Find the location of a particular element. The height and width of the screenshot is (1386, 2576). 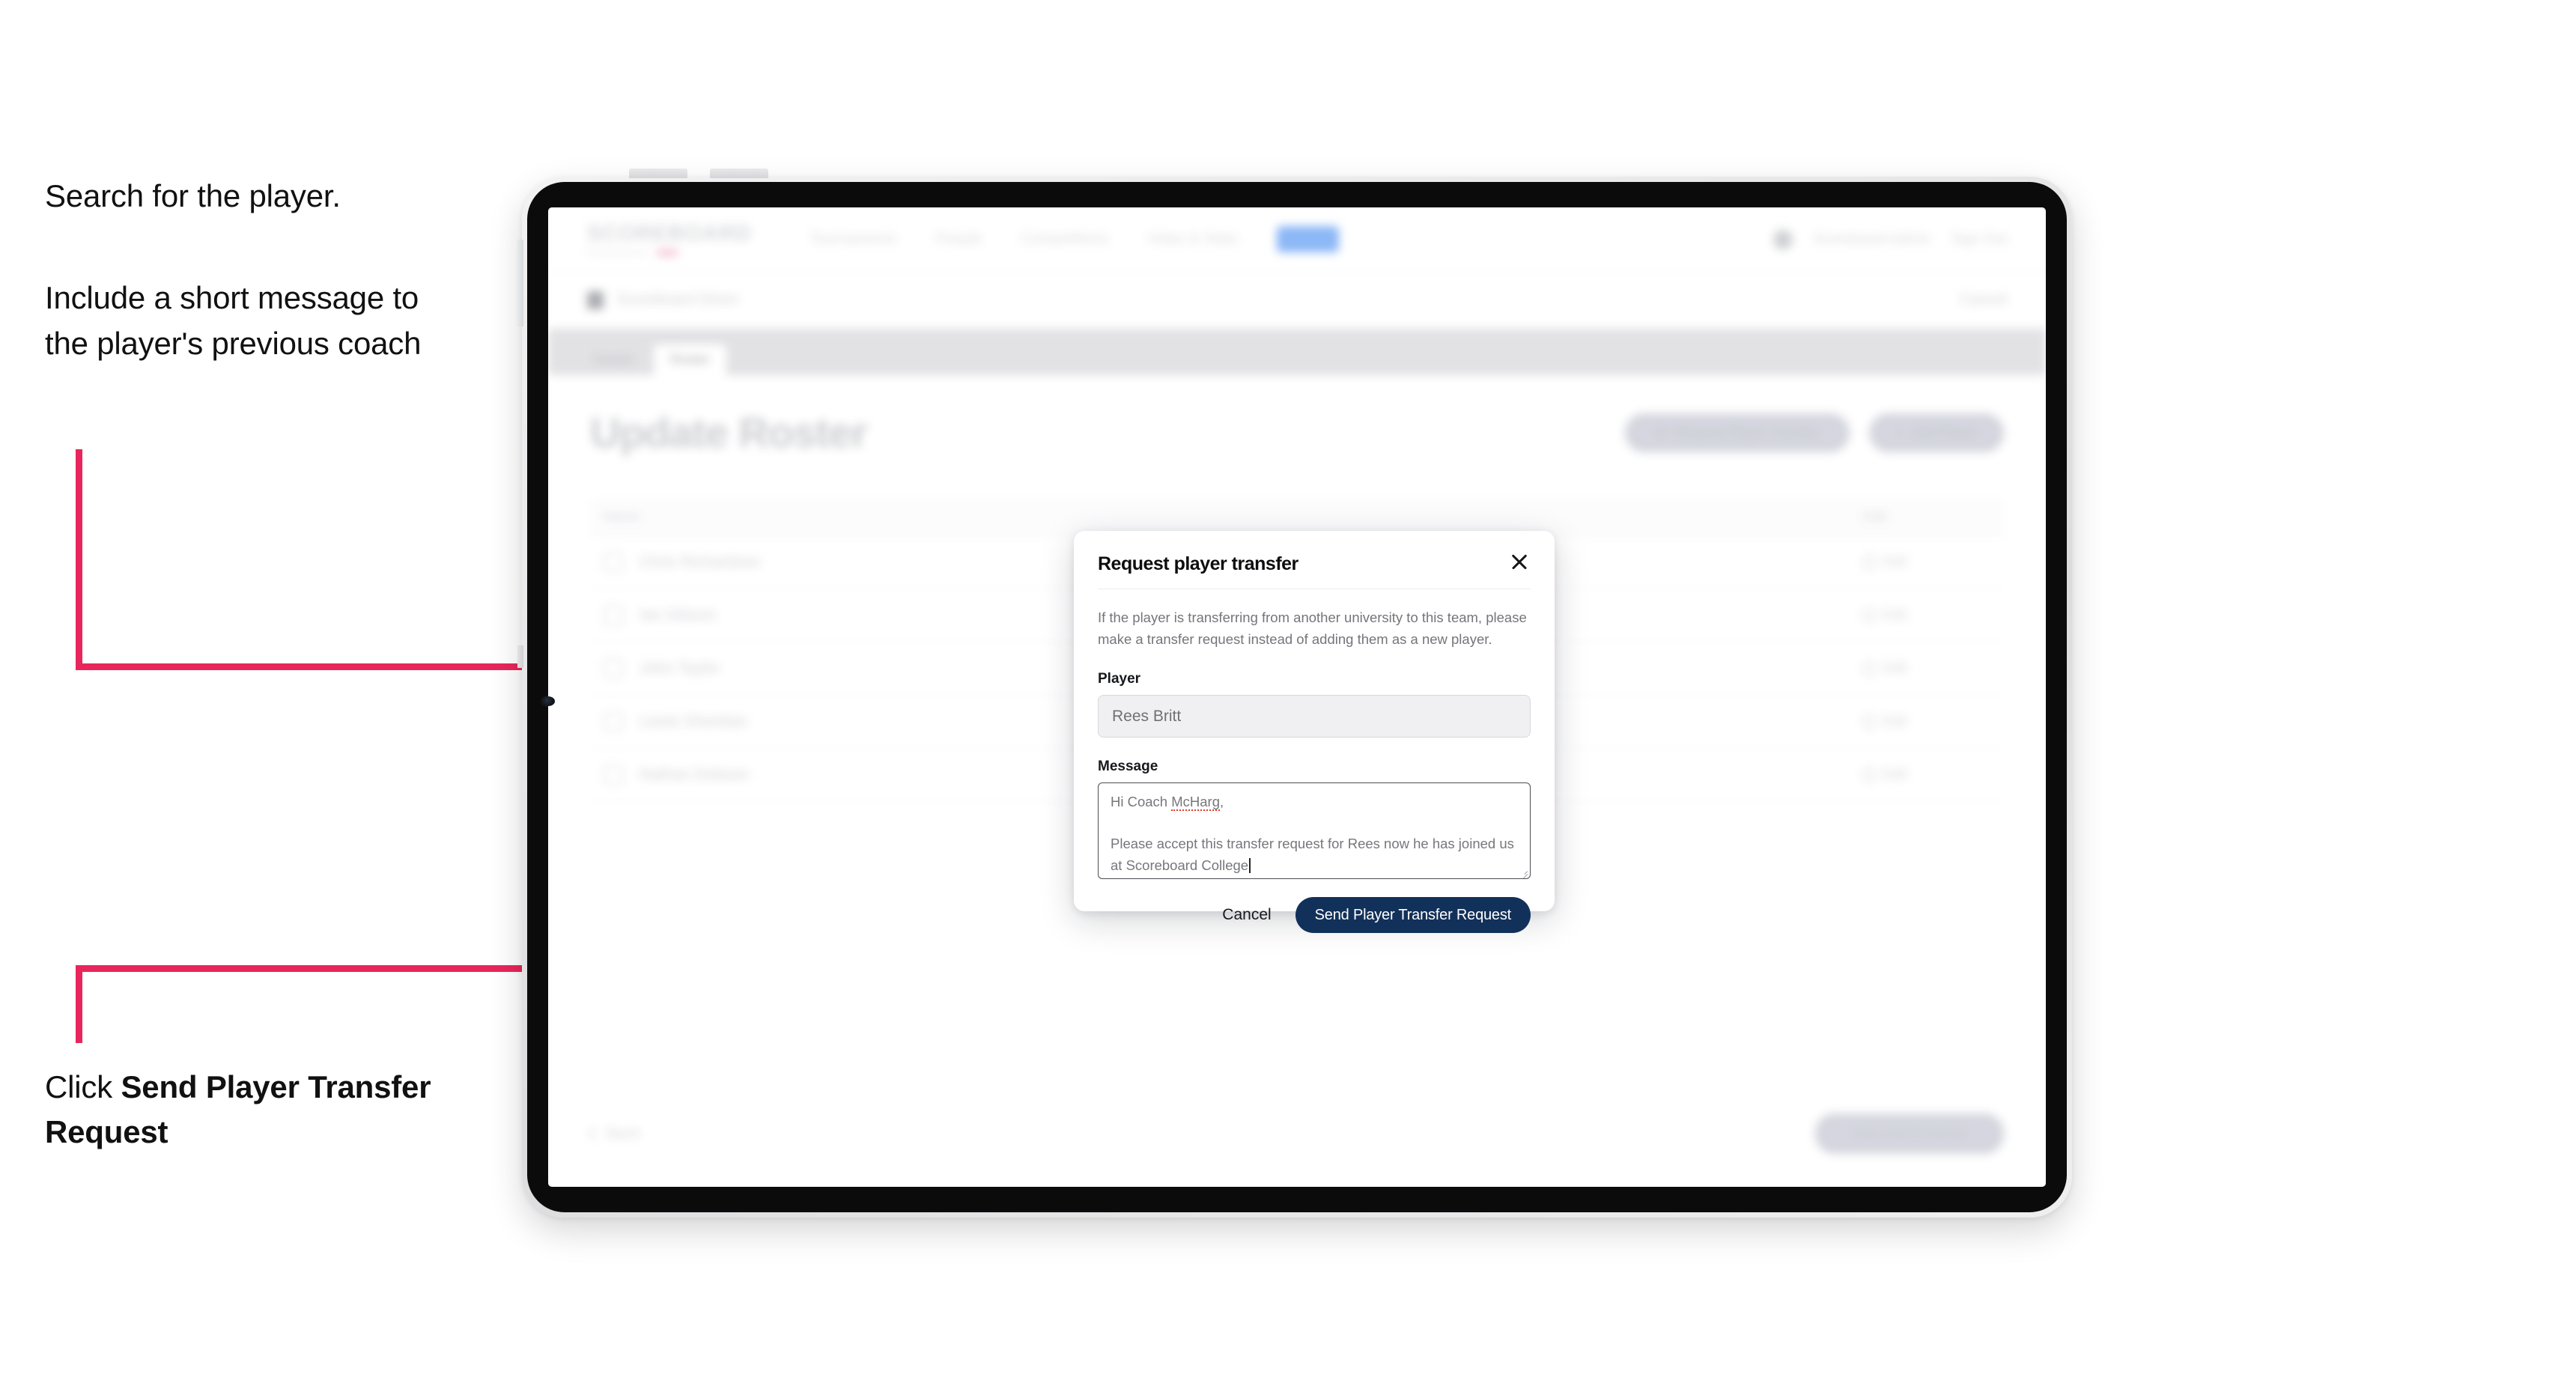

section-tabs: Details Roster is located at coordinates (1297, 352).